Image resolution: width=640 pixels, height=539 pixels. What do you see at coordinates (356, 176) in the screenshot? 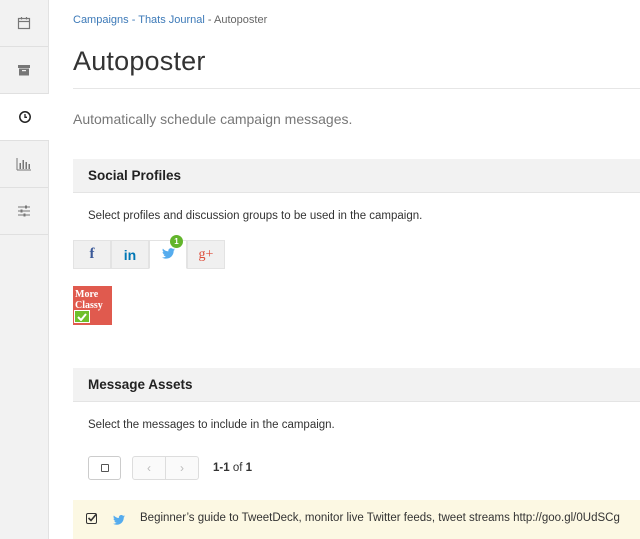
I see `social-profiles-heading: Social Profiles` at bounding box center [356, 176].